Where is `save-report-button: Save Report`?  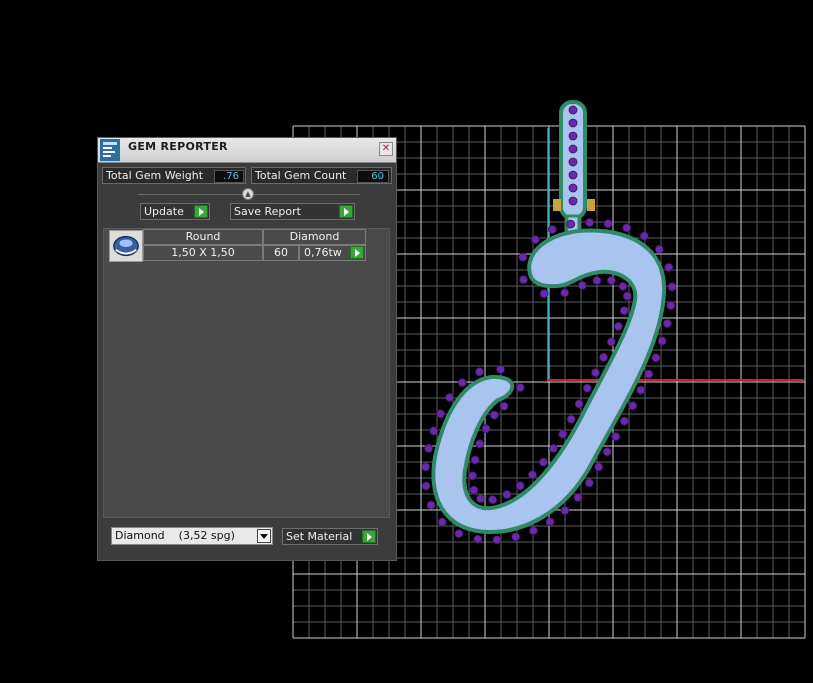 save-report-button: Save Report is located at coordinates (292, 211).